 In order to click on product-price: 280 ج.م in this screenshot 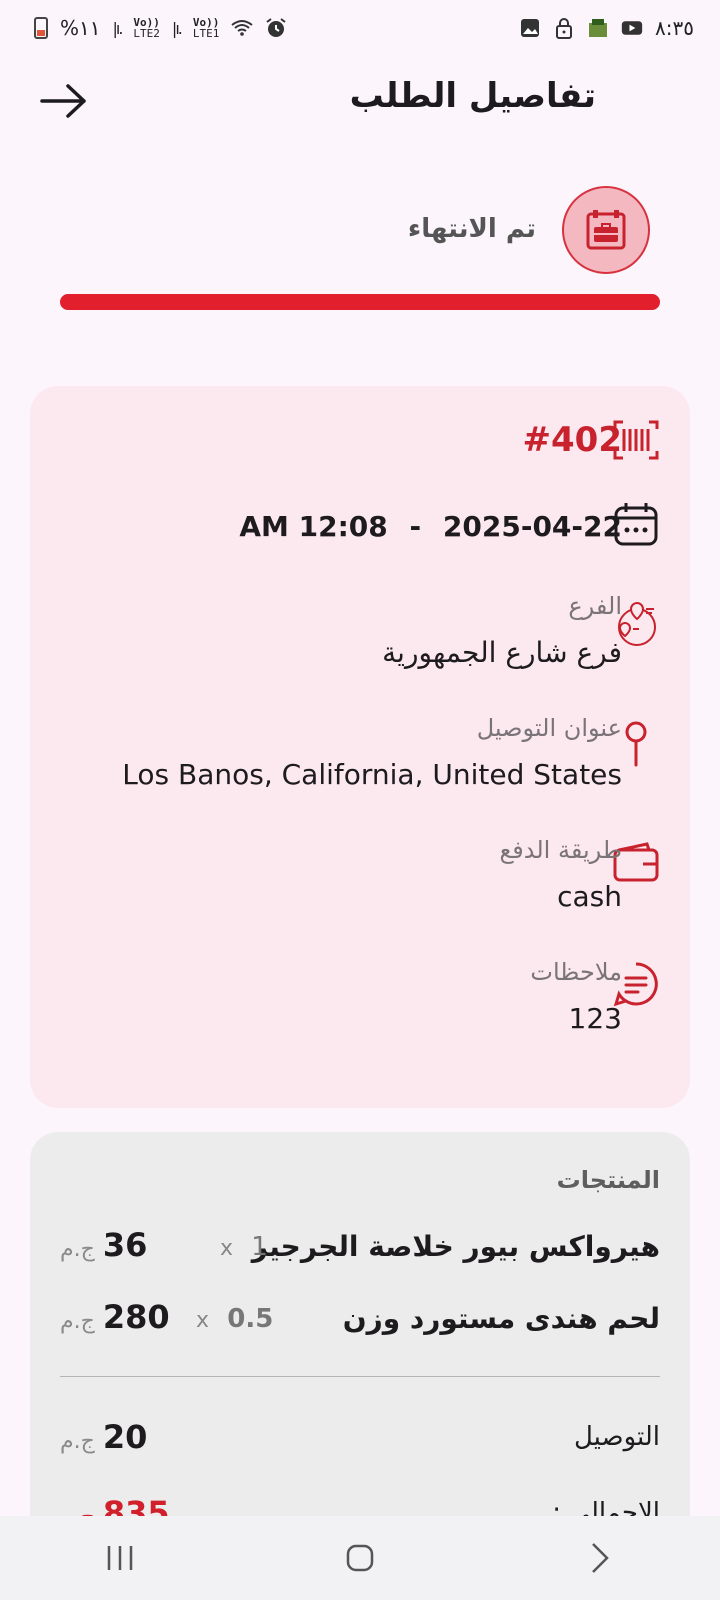, I will do `click(115, 1317)`.